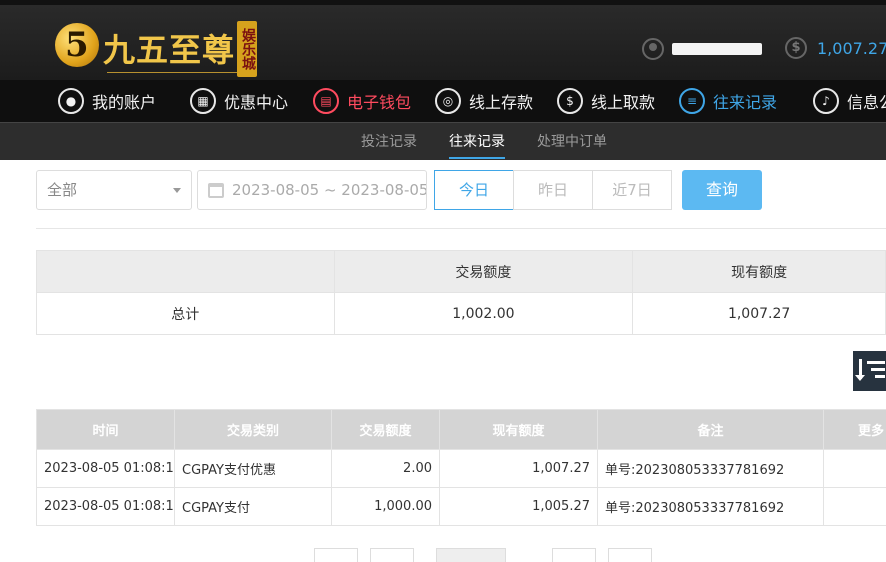  What do you see at coordinates (62, 190) in the screenshot?
I see `type-select-value: 全部` at bounding box center [62, 190].